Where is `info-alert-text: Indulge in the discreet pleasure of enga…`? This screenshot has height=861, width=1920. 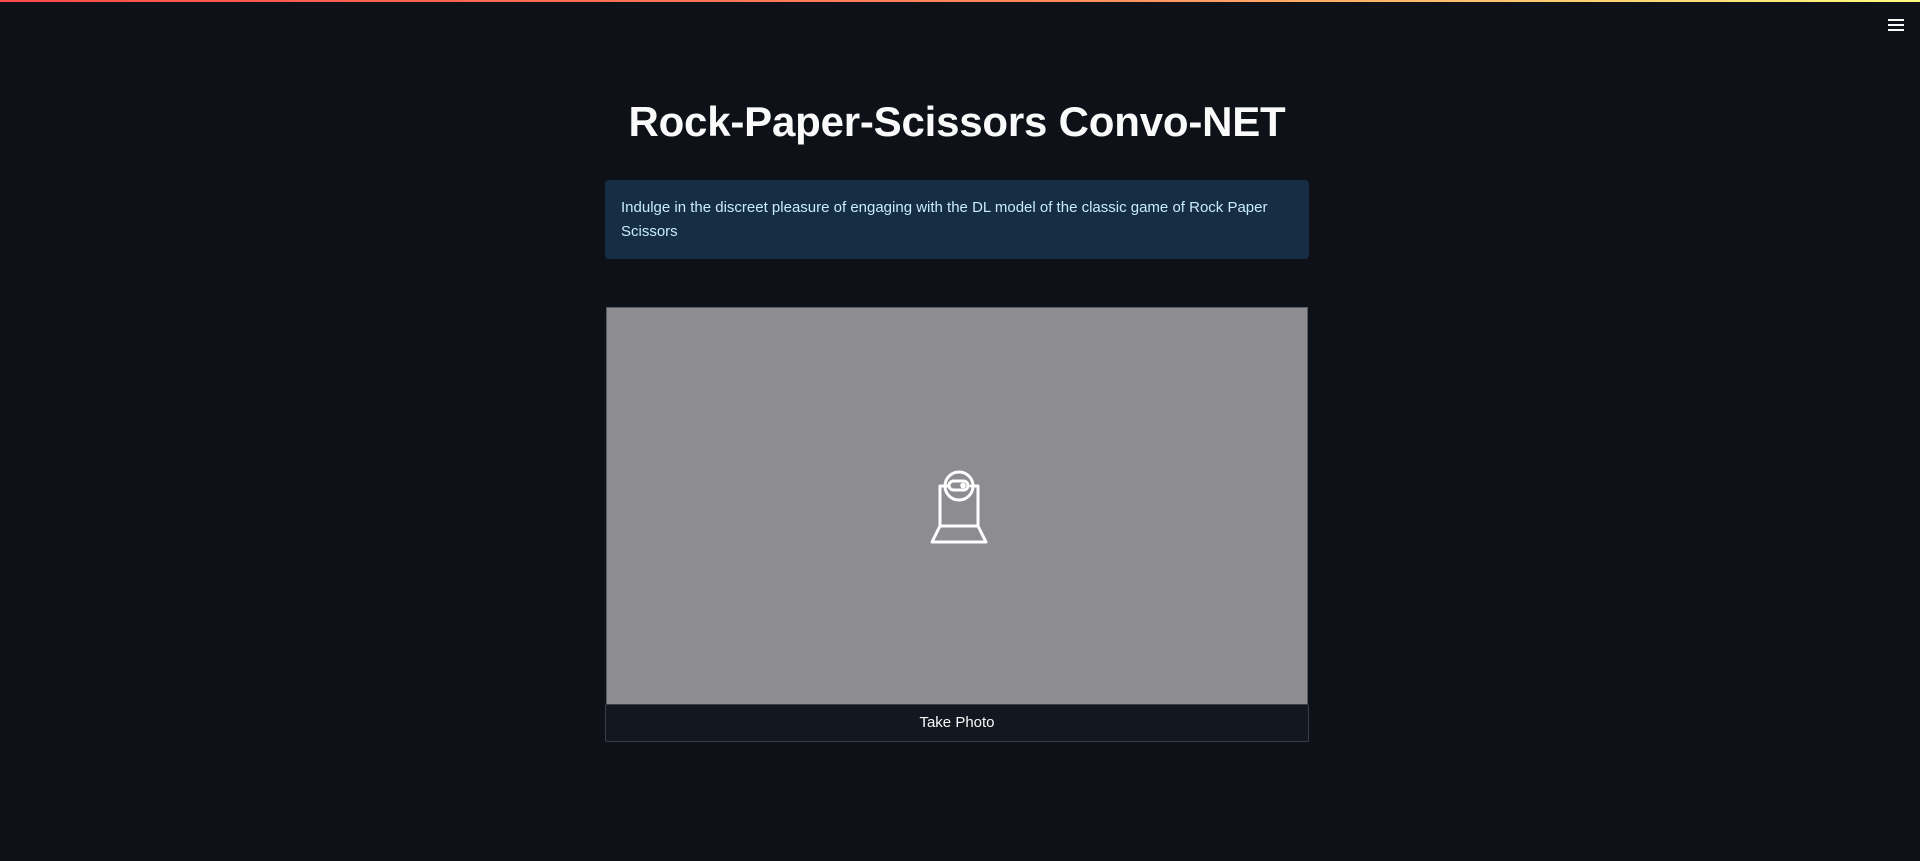
info-alert-text: Indulge in the discreet pleasure of enga… is located at coordinates (944, 219).